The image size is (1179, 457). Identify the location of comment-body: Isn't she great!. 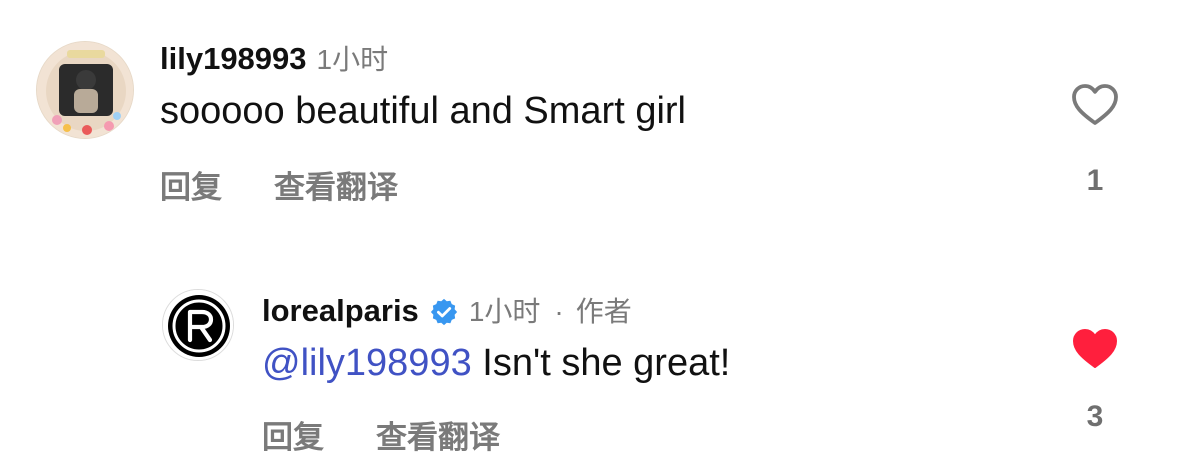
(601, 363).